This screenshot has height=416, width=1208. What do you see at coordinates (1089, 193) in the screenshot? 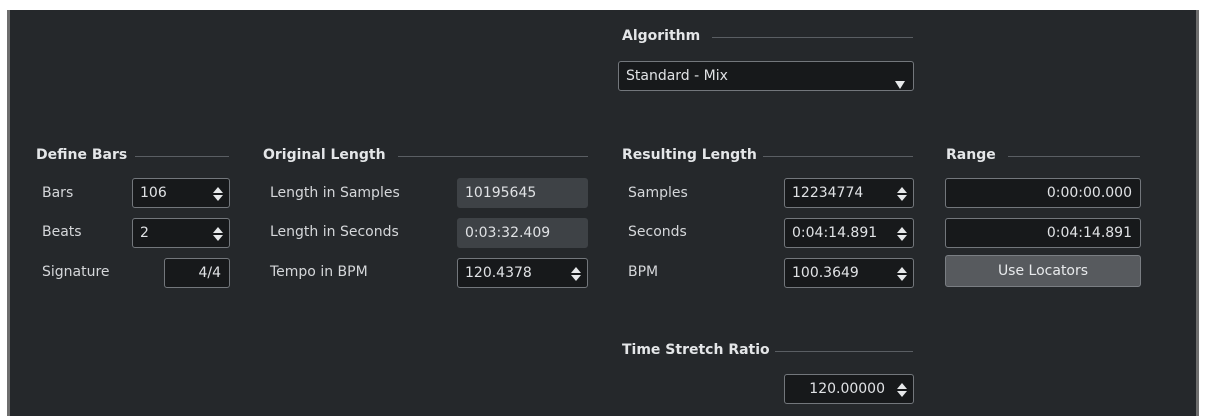
I see `range-start-value: 0:00:00.000` at bounding box center [1089, 193].